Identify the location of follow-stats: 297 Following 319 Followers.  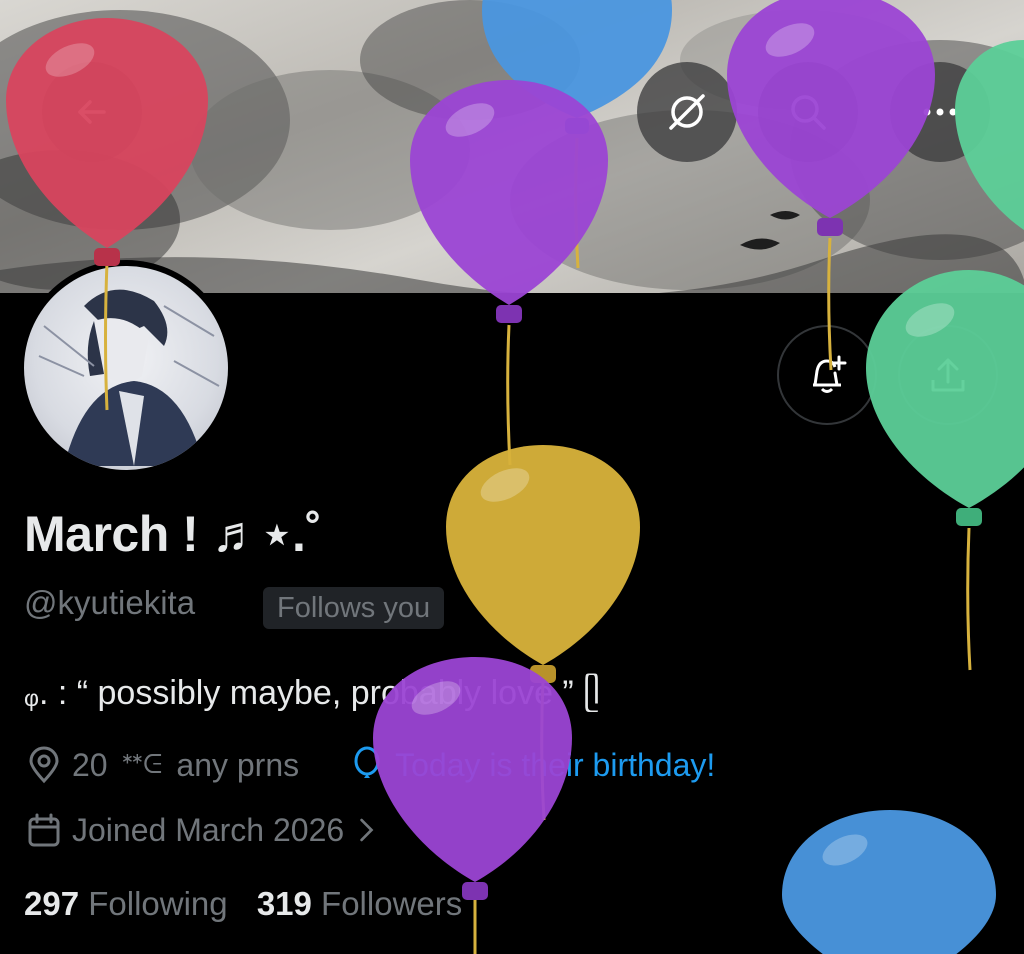
(243, 904).